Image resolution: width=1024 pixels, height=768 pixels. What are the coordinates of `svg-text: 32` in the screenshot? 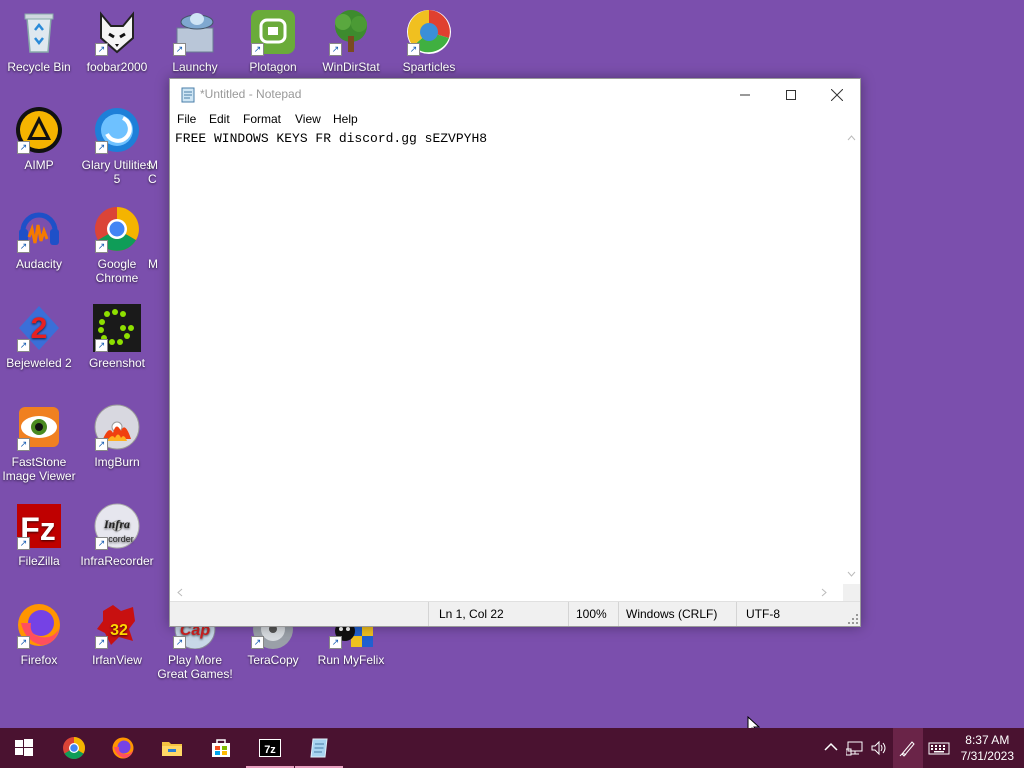 It's located at (119, 630).